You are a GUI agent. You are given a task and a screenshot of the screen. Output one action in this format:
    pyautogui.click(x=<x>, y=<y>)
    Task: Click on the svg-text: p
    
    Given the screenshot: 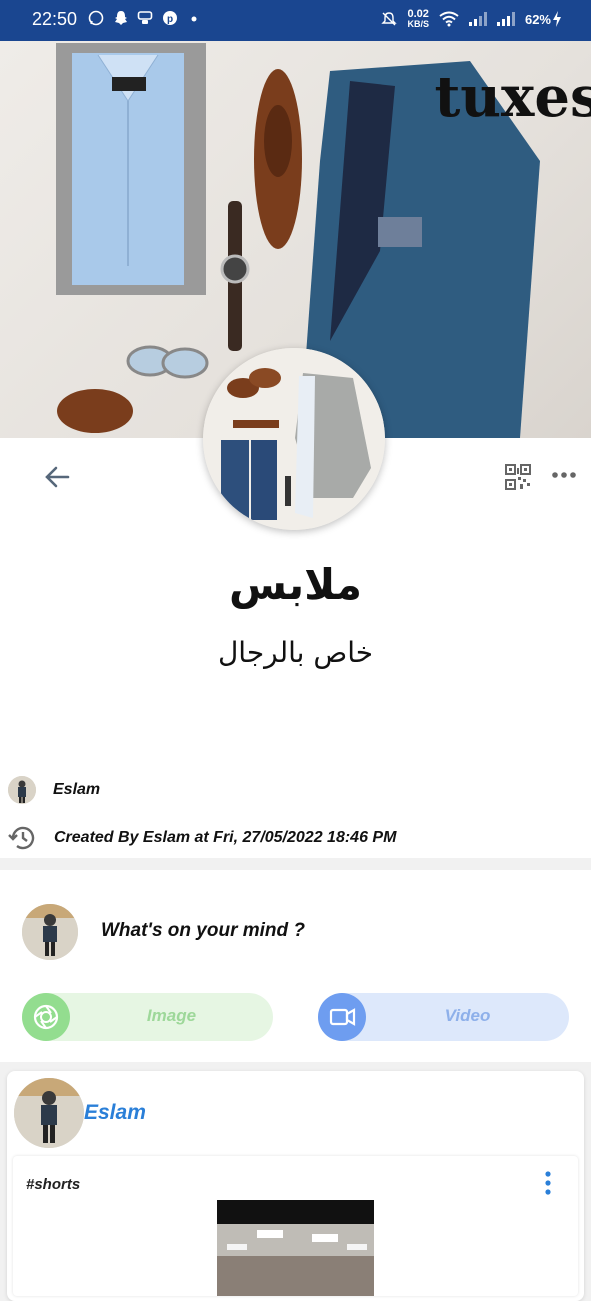 What is the action you would take?
    pyautogui.click(x=170, y=19)
    